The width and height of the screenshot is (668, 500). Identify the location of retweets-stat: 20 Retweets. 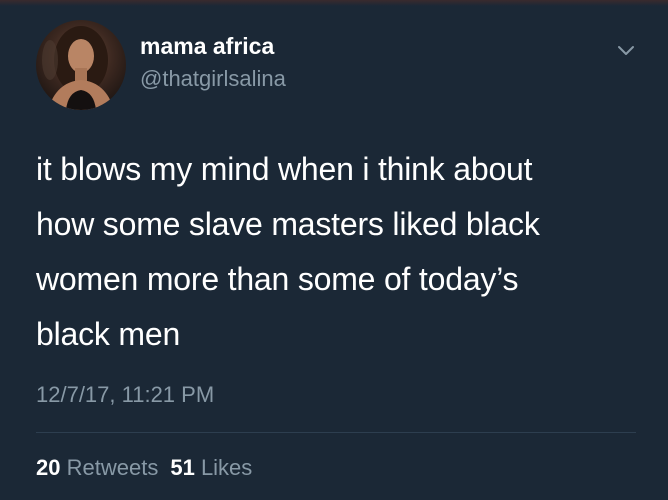
(97, 467).